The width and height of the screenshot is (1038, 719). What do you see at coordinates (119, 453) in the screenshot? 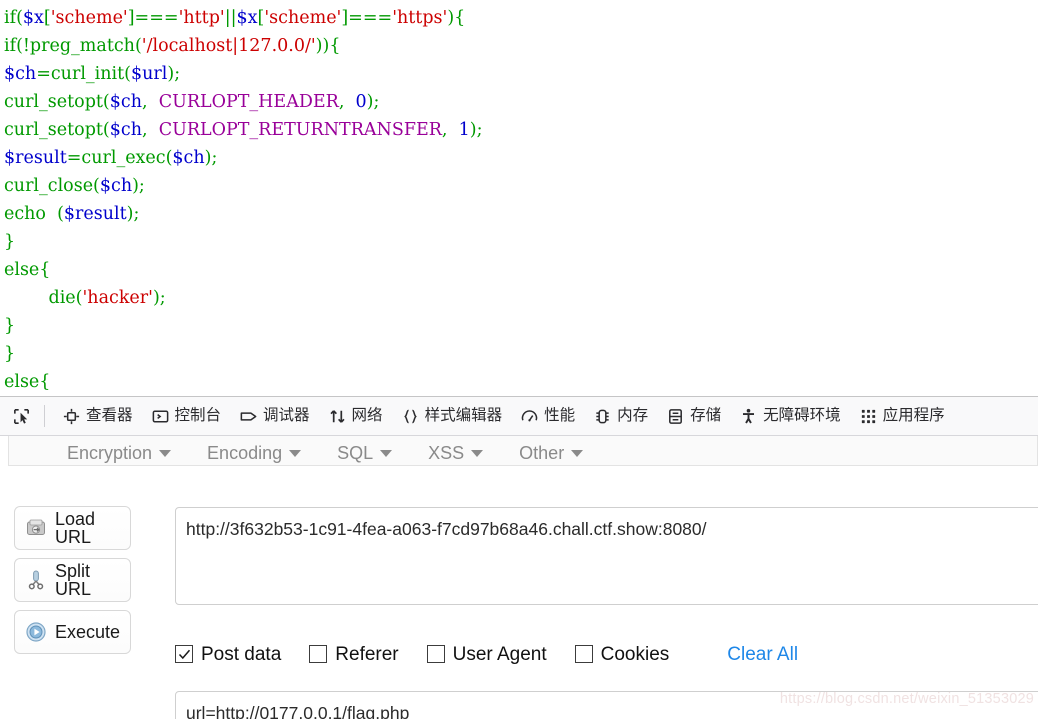
I see `hackbar-menu-encryption: Encryption` at bounding box center [119, 453].